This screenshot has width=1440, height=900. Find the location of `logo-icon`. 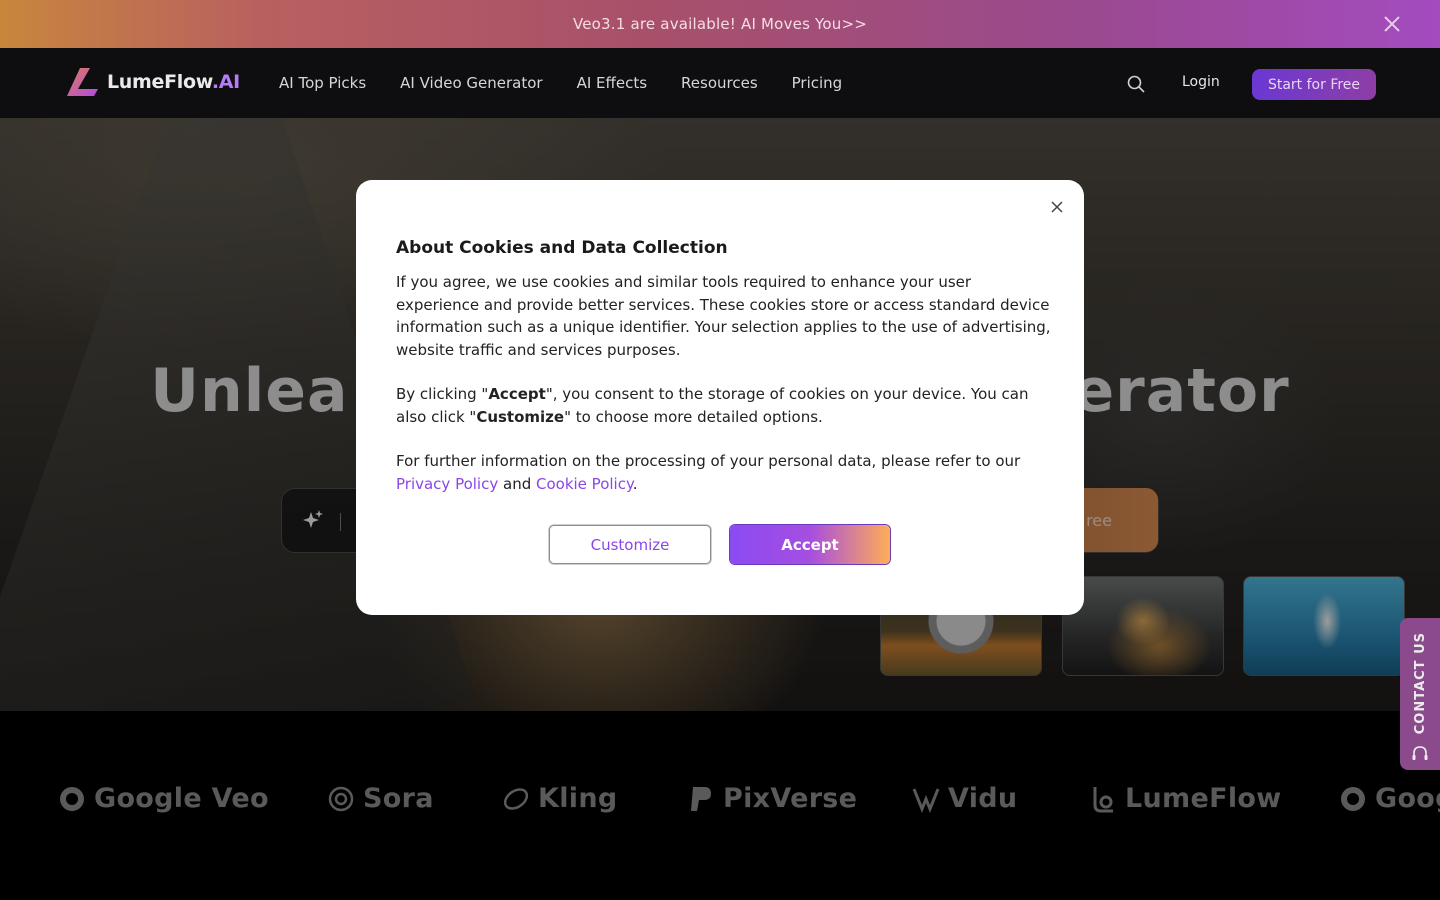

logo-icon is located at coordinates (82, 82).